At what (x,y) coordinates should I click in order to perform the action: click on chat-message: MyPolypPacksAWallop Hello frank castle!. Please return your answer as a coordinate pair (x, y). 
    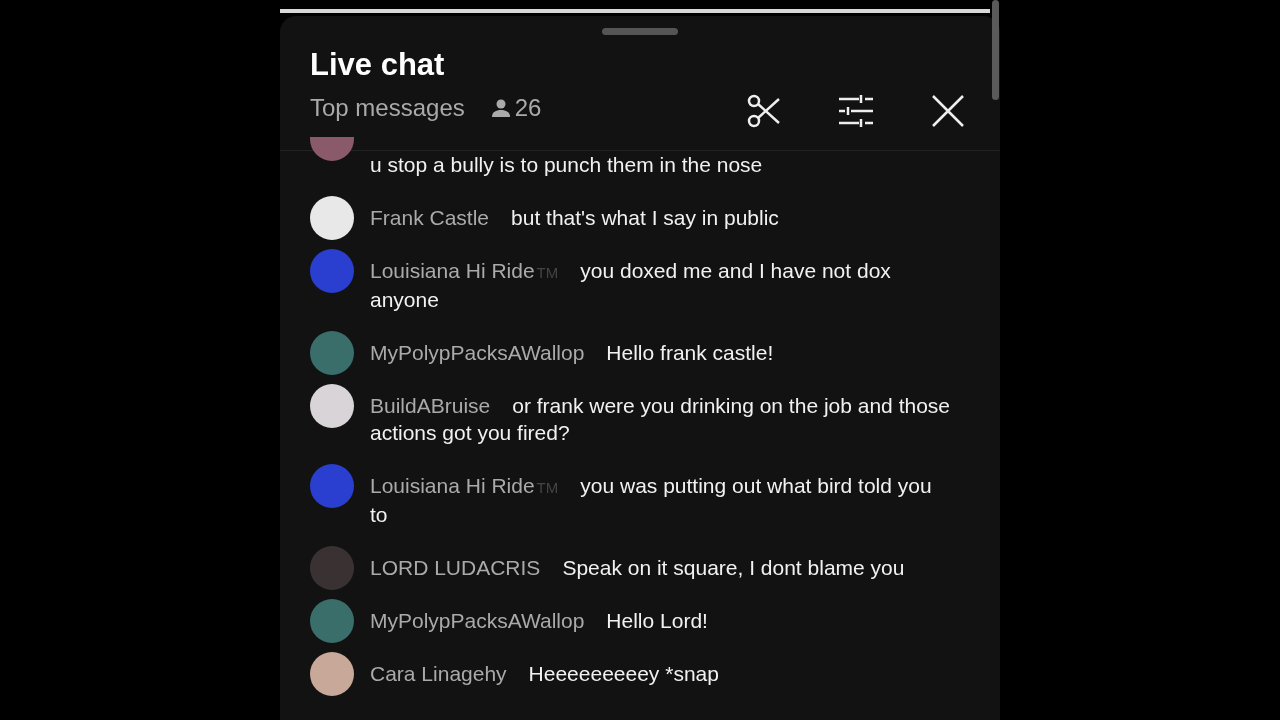
    Looking at the image, I should click on (572, 353).